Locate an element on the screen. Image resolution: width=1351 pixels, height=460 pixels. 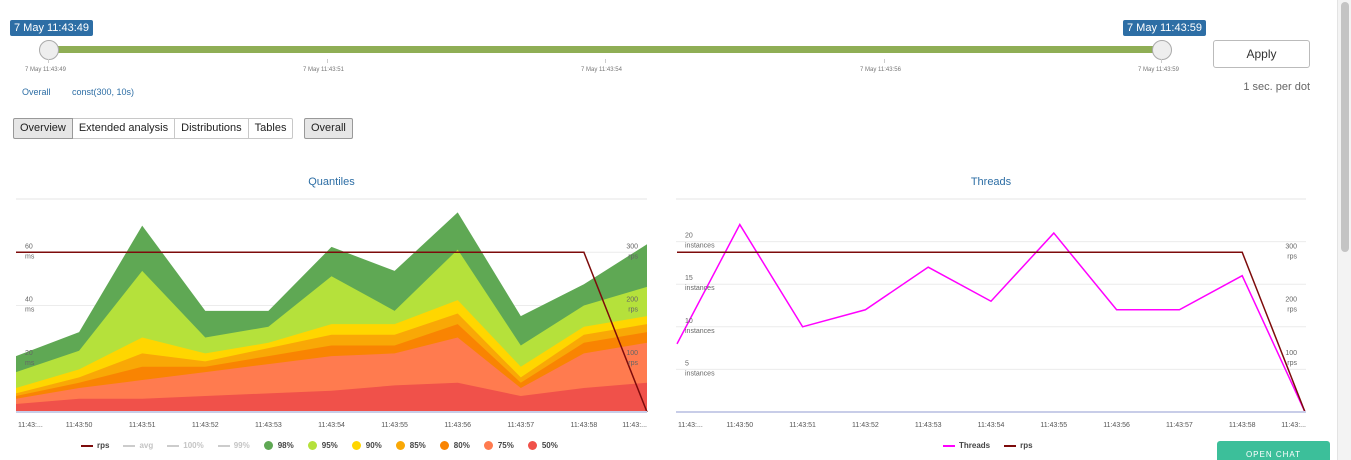
legend-label: 85% is located at coordinates (417, 445).